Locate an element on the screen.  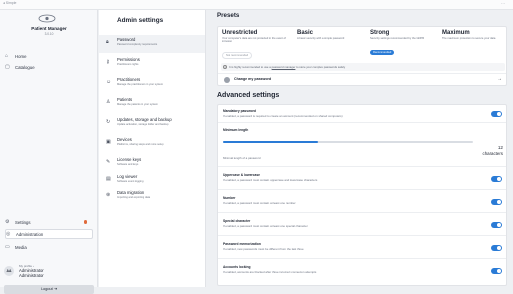
nav-settings-label: Settings is located at coordinates (23, 222).